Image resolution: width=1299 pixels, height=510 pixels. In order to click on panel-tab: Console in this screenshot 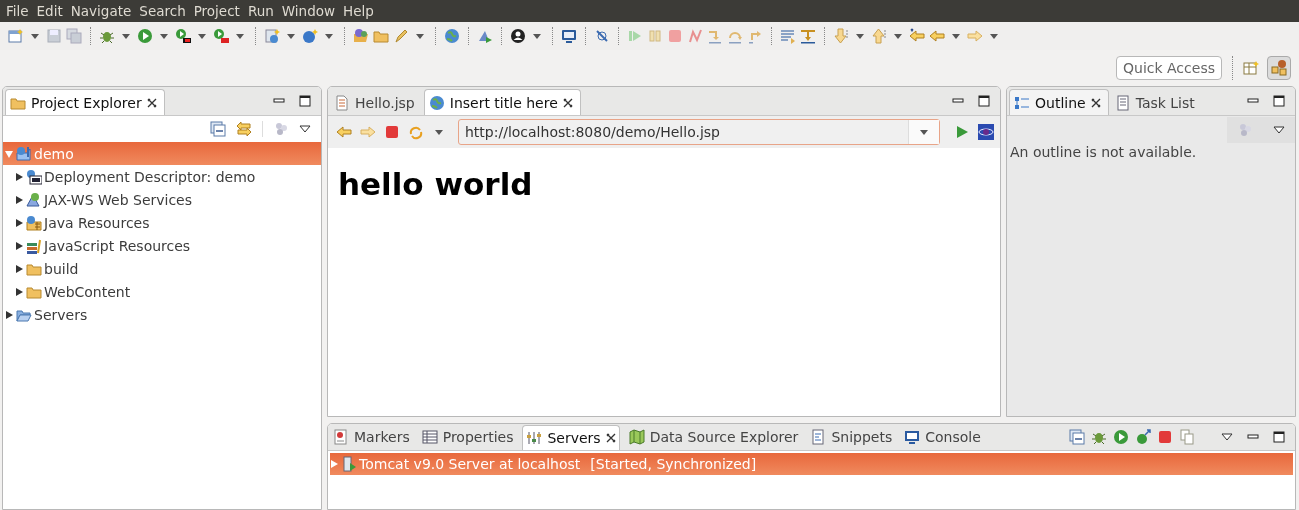, I will do `click(942, 437)`.